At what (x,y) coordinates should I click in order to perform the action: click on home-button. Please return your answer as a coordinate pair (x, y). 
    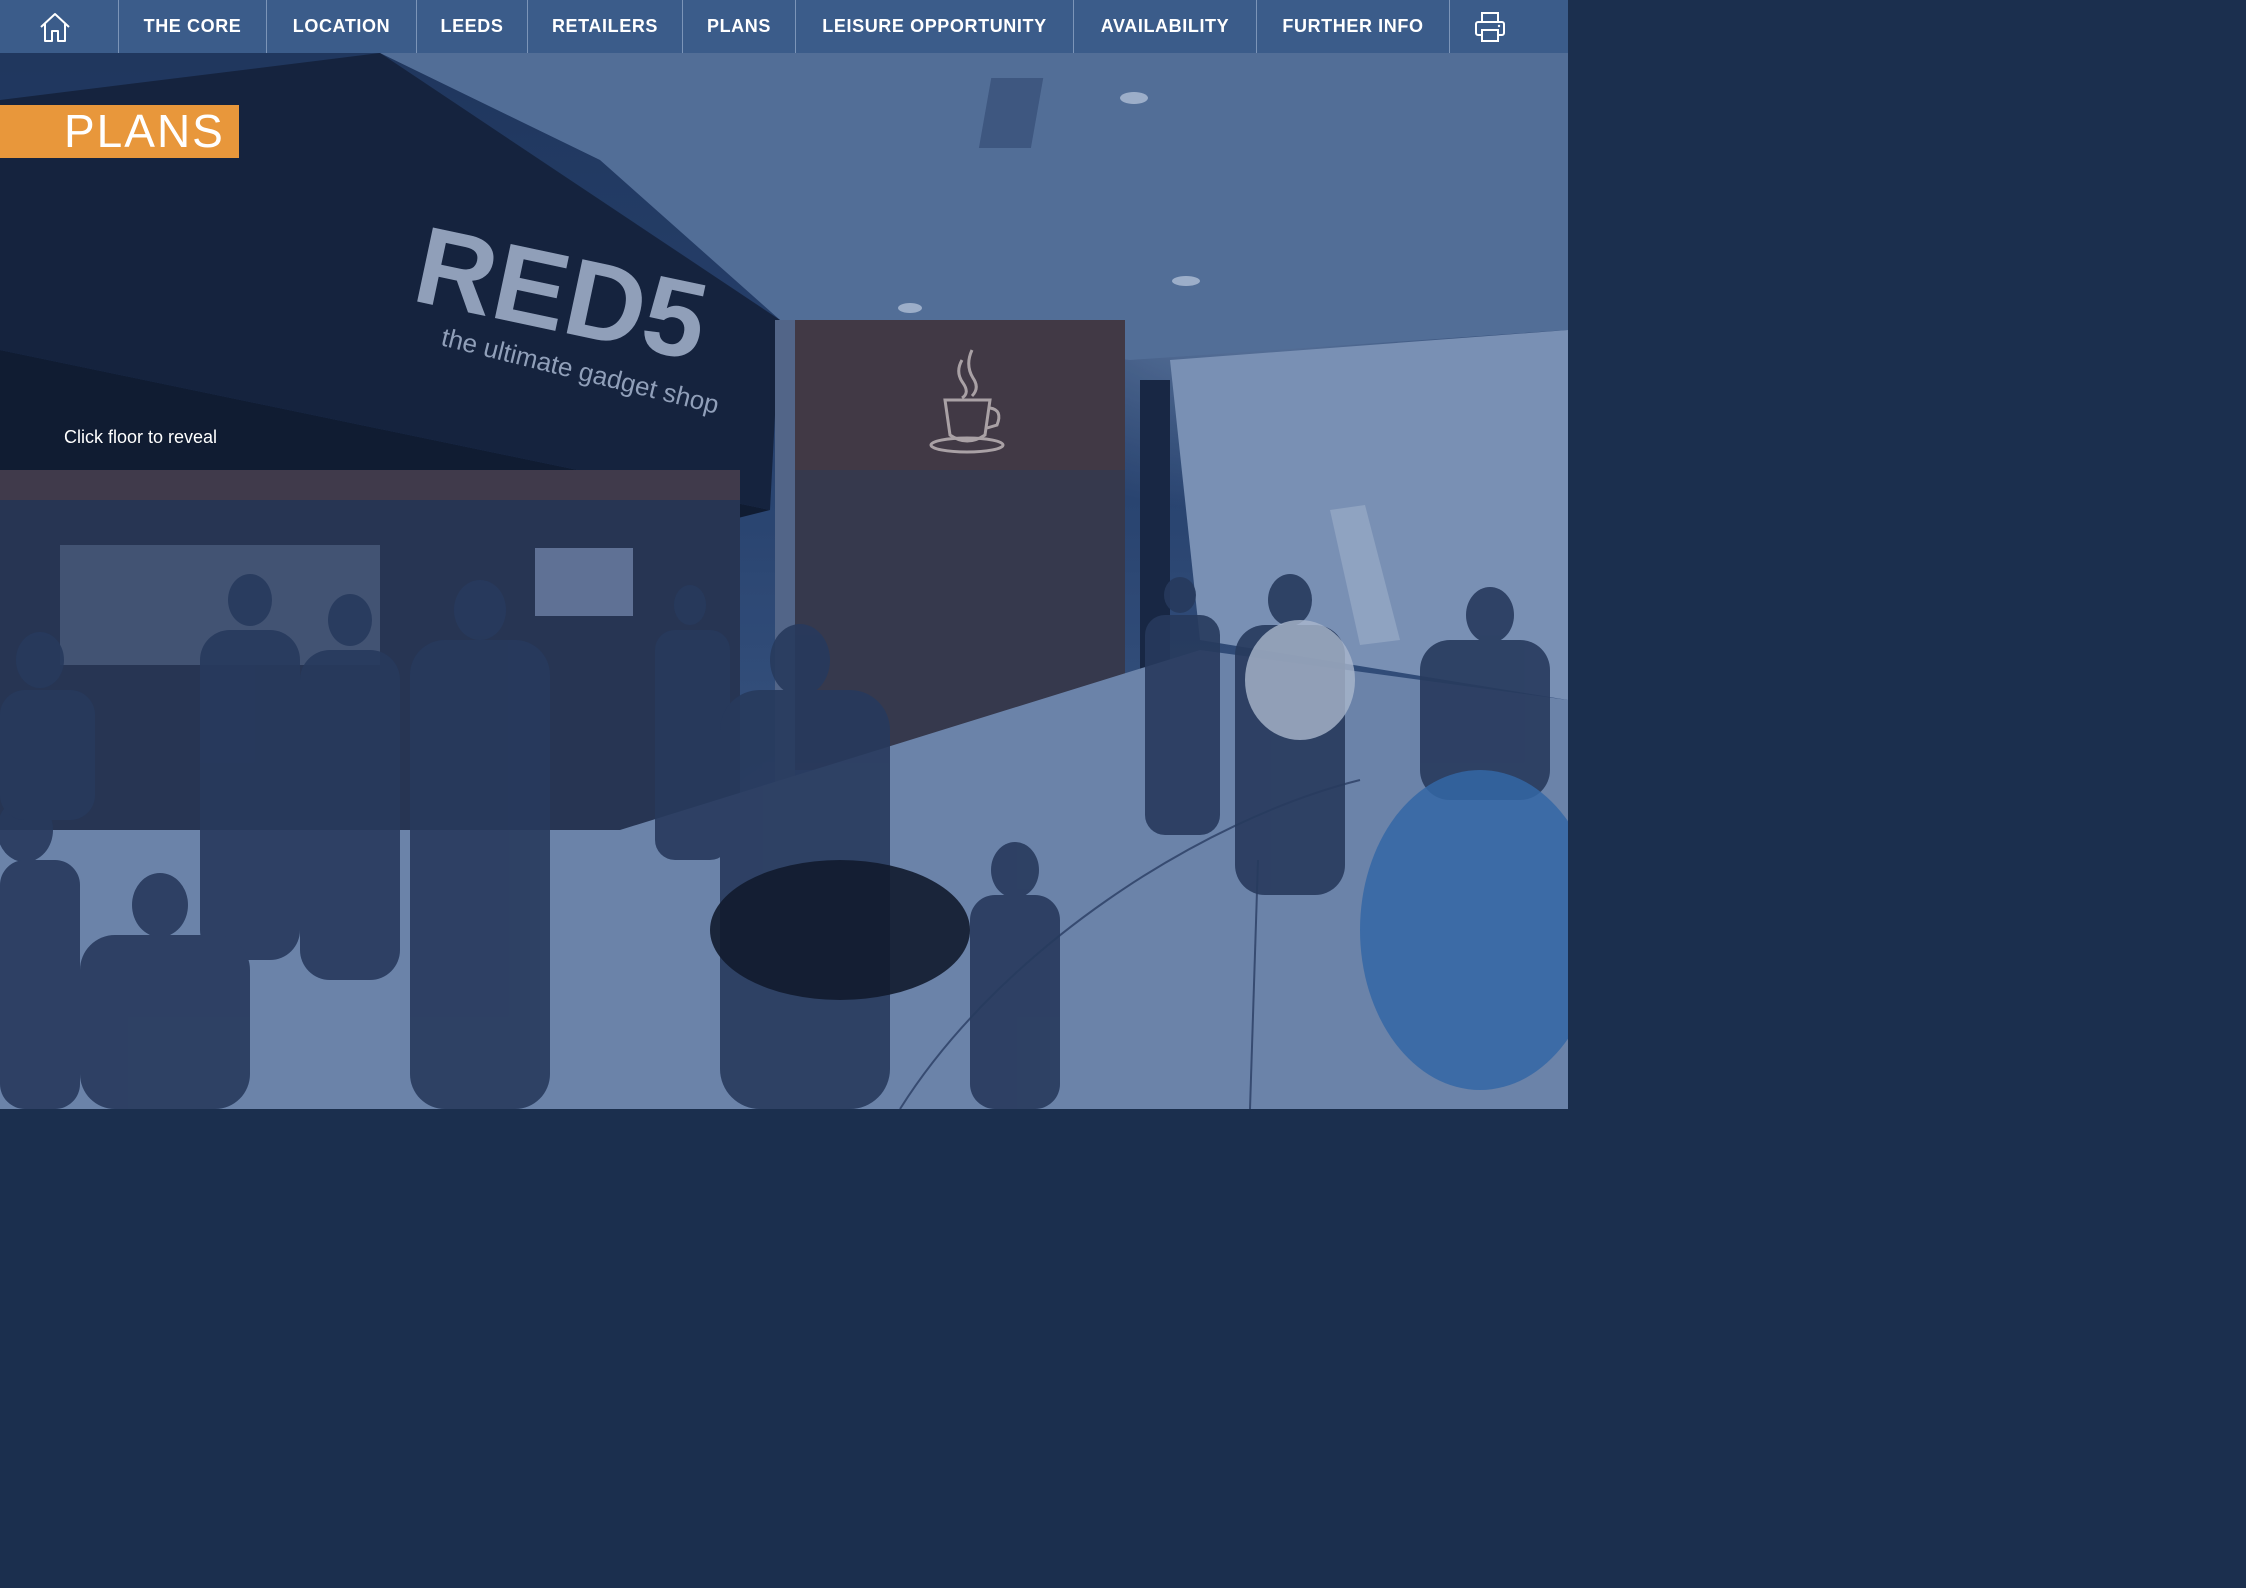
    Looking at the image, I should click on (59, 26).